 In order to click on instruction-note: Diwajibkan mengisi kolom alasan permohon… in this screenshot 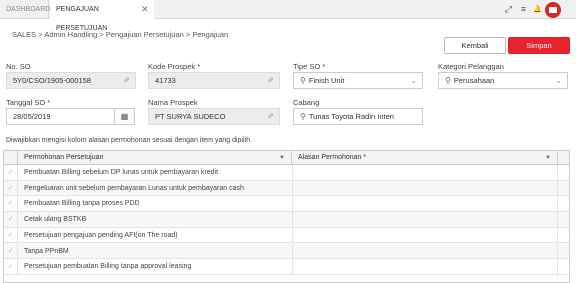, I will do `click(128, 140)`.